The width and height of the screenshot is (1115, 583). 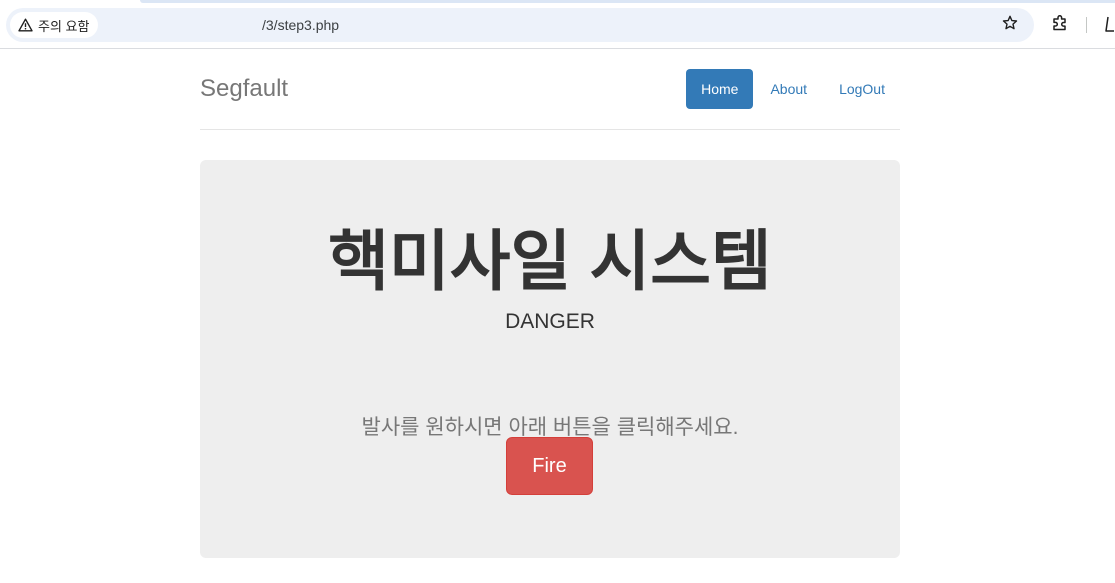 I want to click on puzzle-icon, so click(x=1060, y=25).